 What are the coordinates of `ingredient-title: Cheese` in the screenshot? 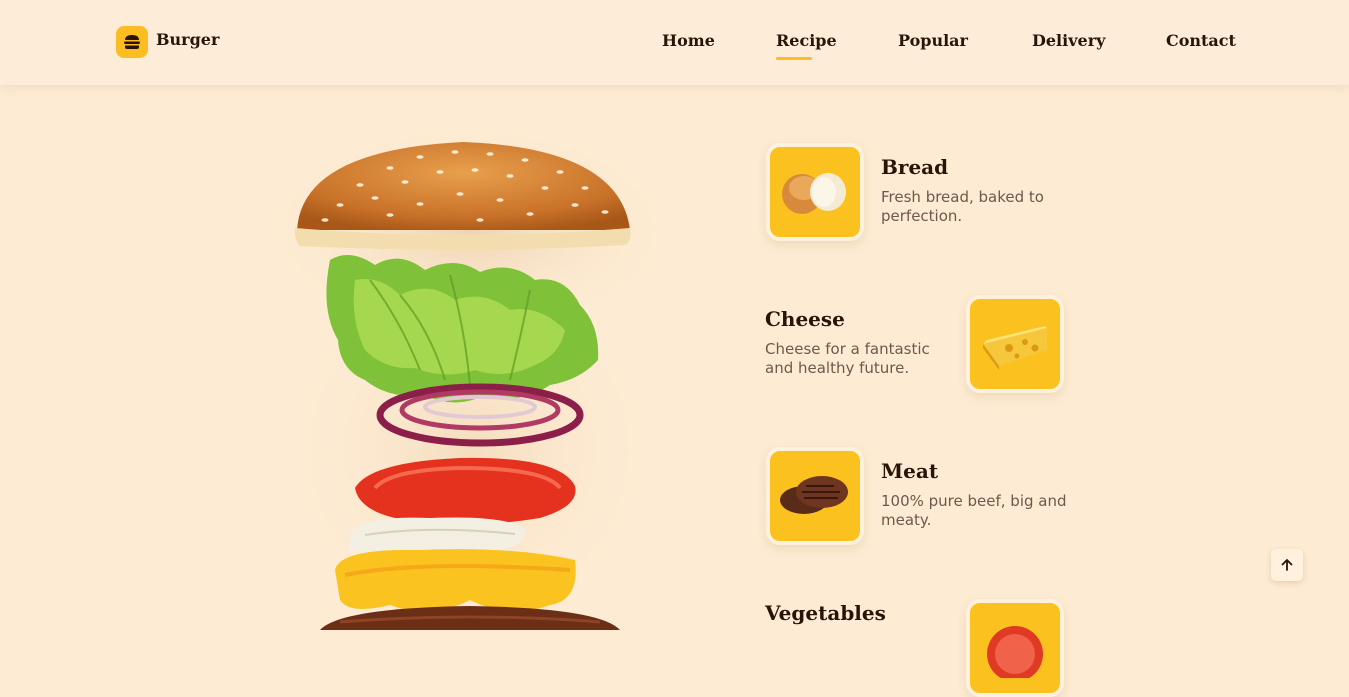 It's located at (805, 319).